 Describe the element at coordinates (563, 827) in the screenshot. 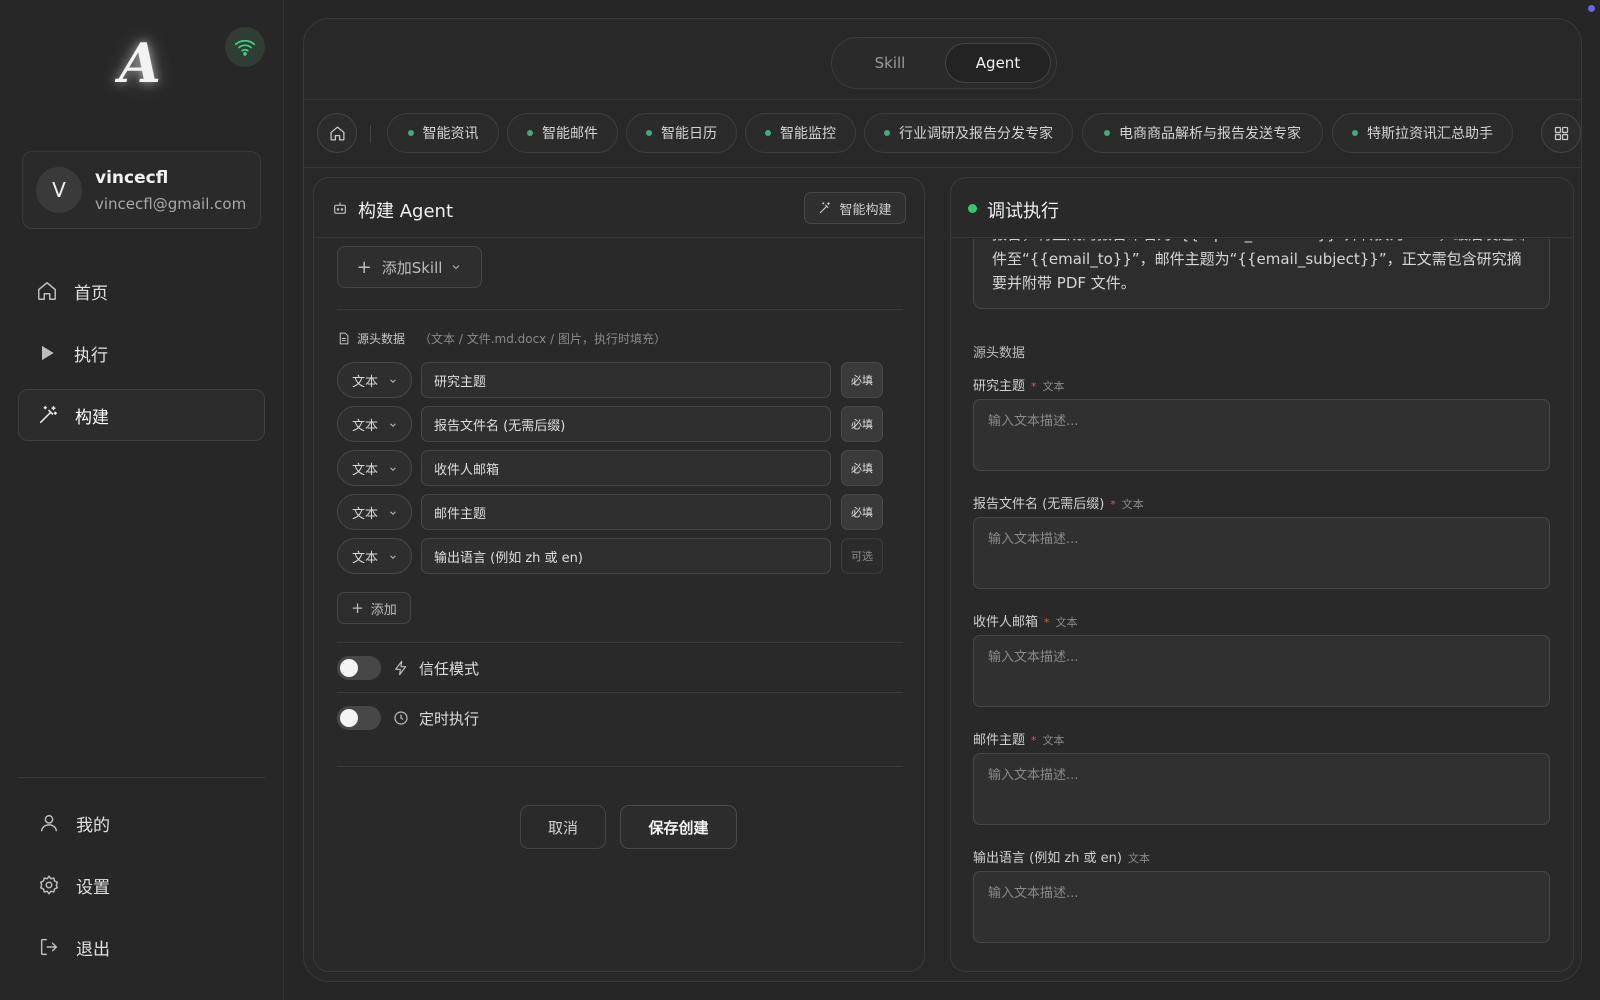

I see `cancel-button: 取消` at that location.